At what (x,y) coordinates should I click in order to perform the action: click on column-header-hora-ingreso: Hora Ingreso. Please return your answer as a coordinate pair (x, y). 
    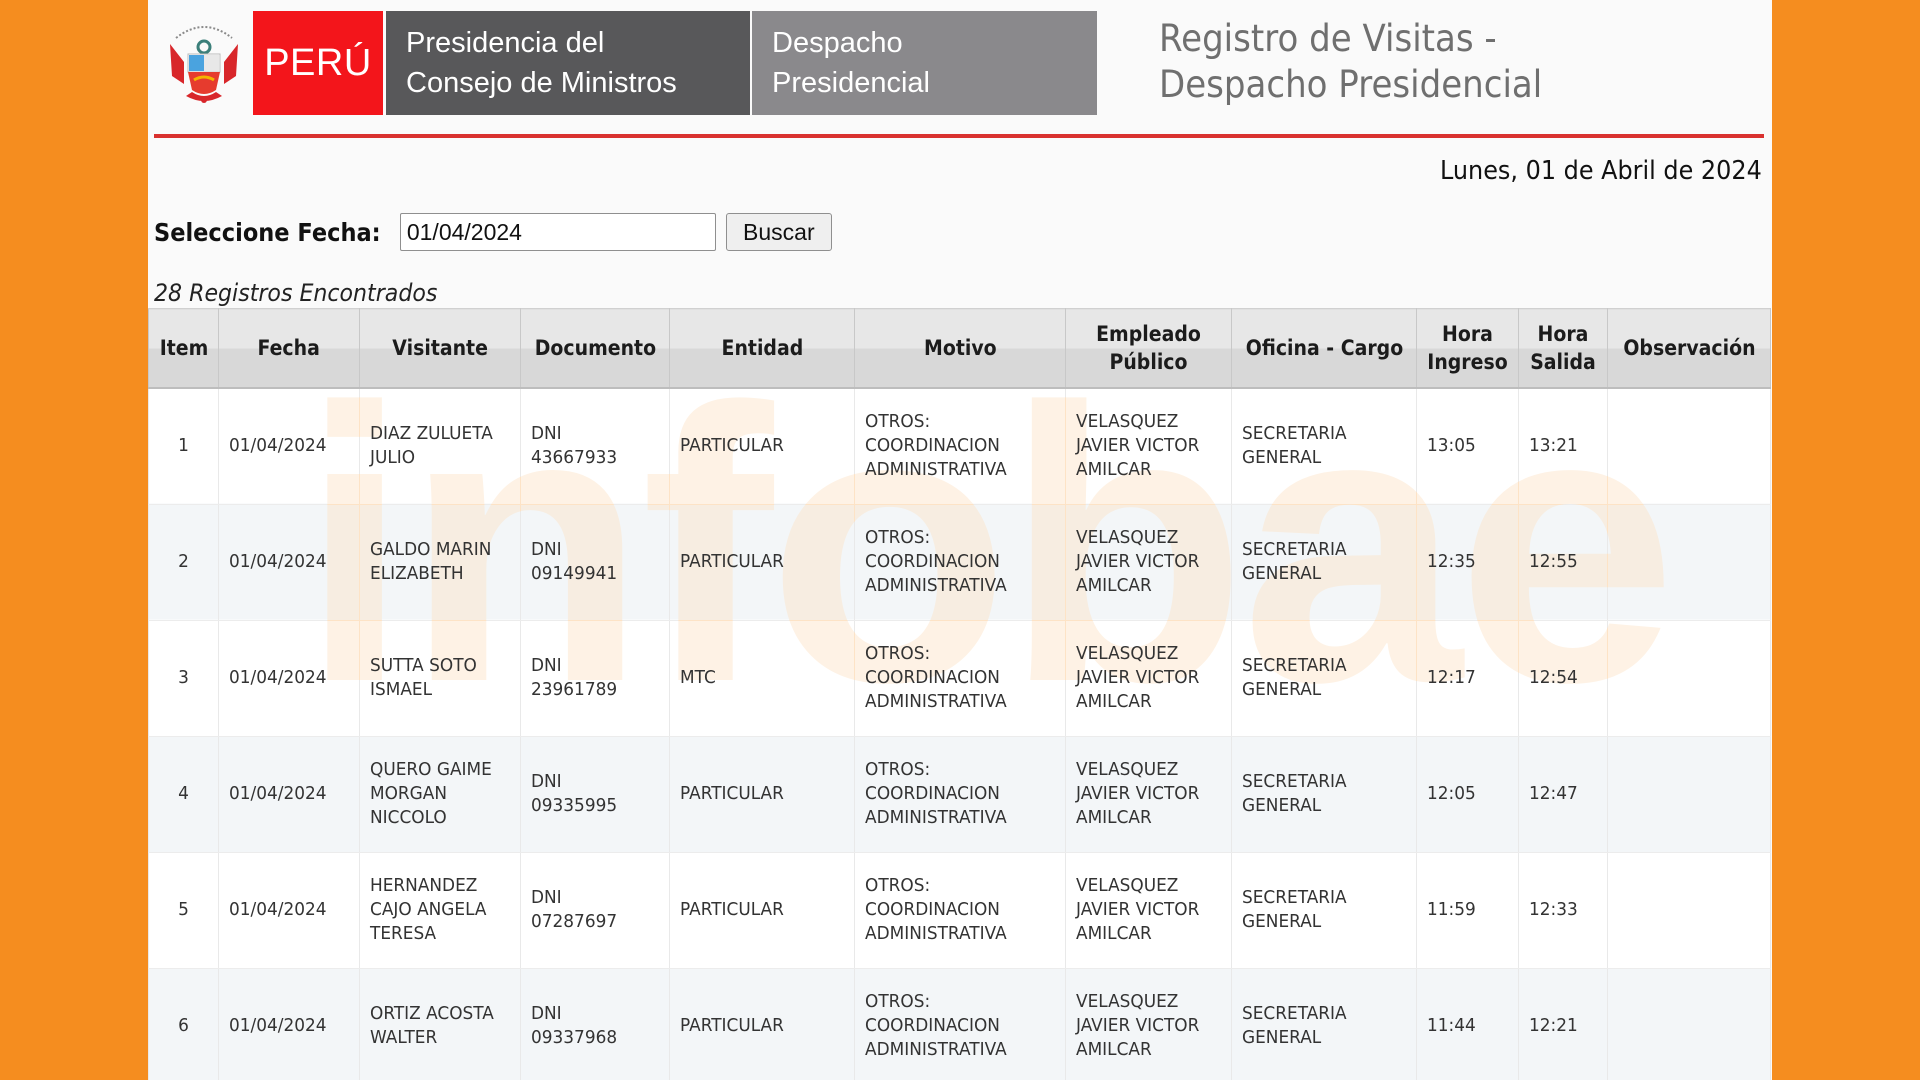
    Looking at the image, I should click on (1467, 348).